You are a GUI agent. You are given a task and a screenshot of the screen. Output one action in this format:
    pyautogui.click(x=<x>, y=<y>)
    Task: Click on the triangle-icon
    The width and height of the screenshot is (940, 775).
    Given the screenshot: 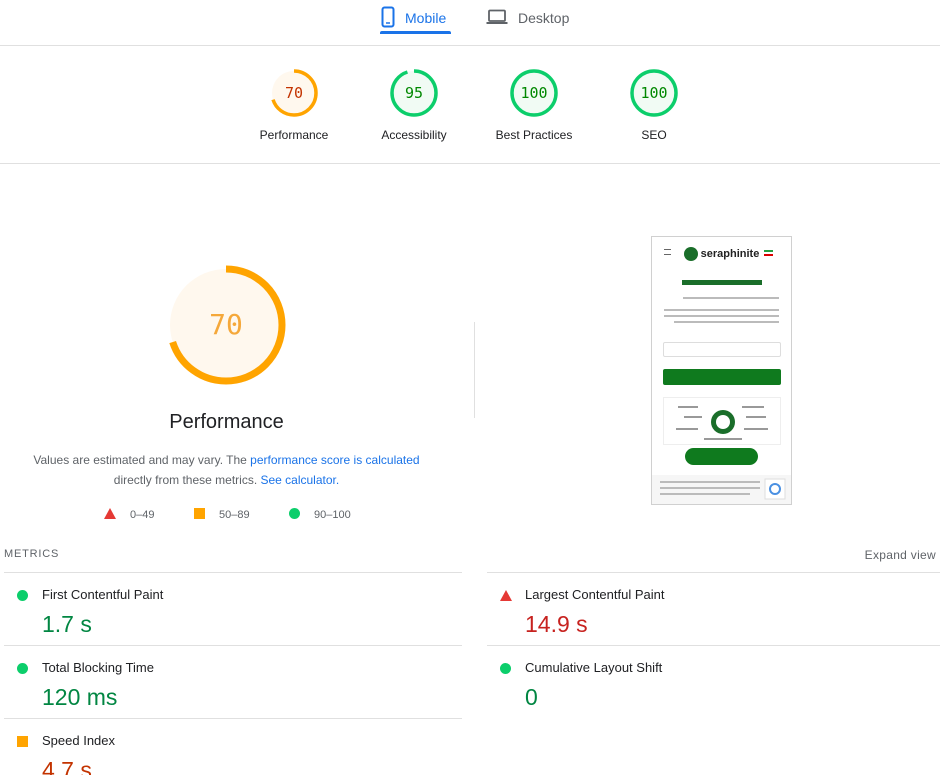 What is the action you would take?
    pyautogui.click(x=110, y=515)
    